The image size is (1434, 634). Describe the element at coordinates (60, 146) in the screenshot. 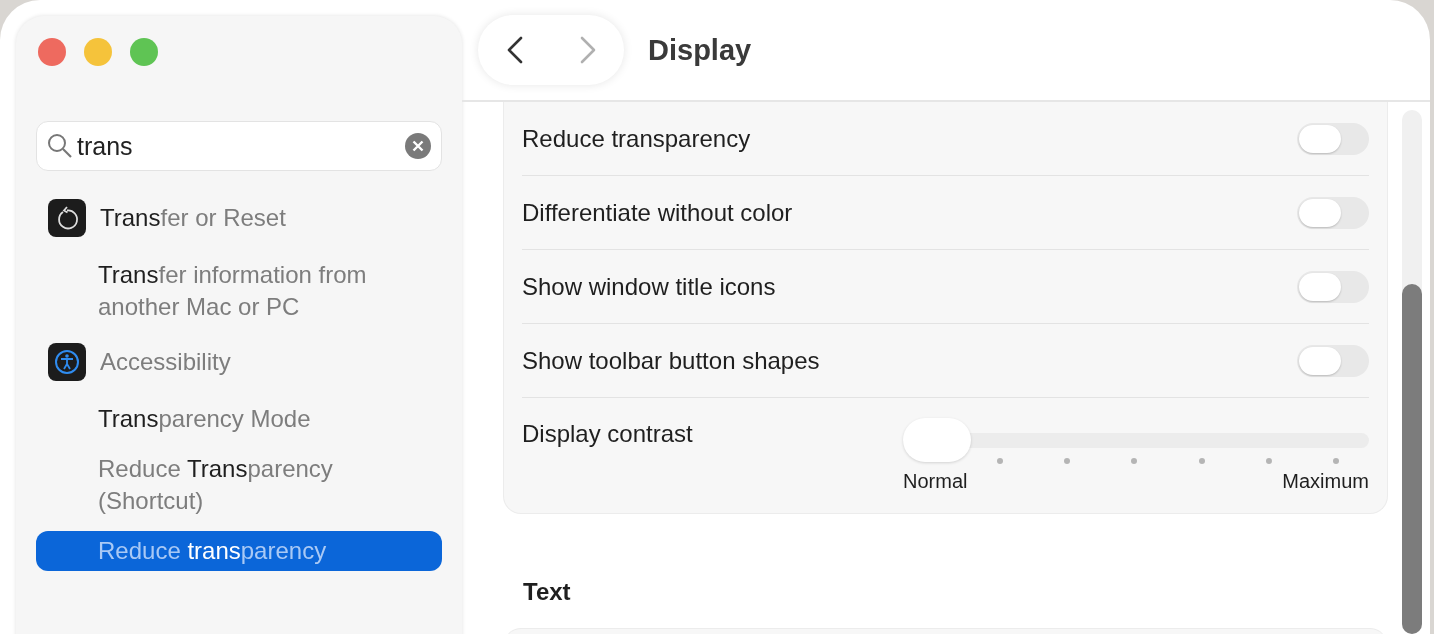

I see `search-icon` at that location.